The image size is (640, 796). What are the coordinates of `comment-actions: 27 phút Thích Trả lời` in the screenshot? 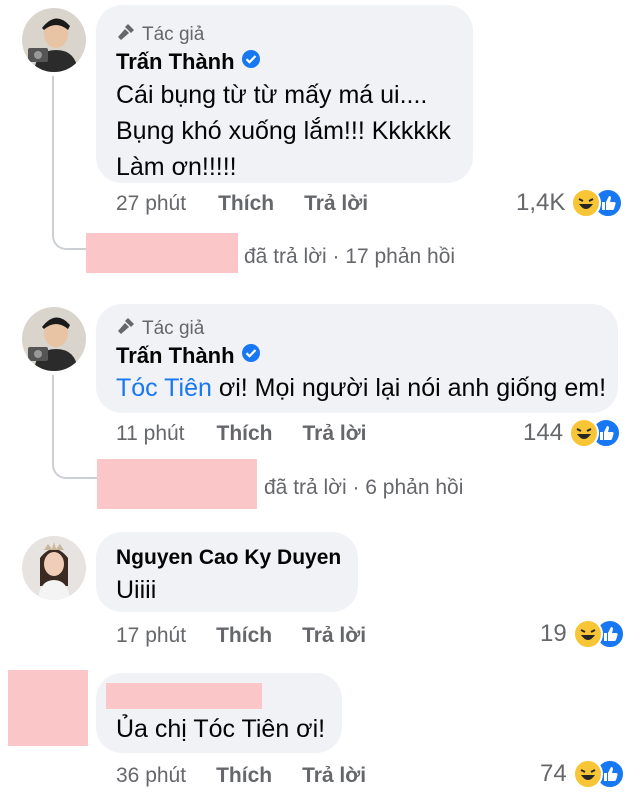 It's located at (242, 204).